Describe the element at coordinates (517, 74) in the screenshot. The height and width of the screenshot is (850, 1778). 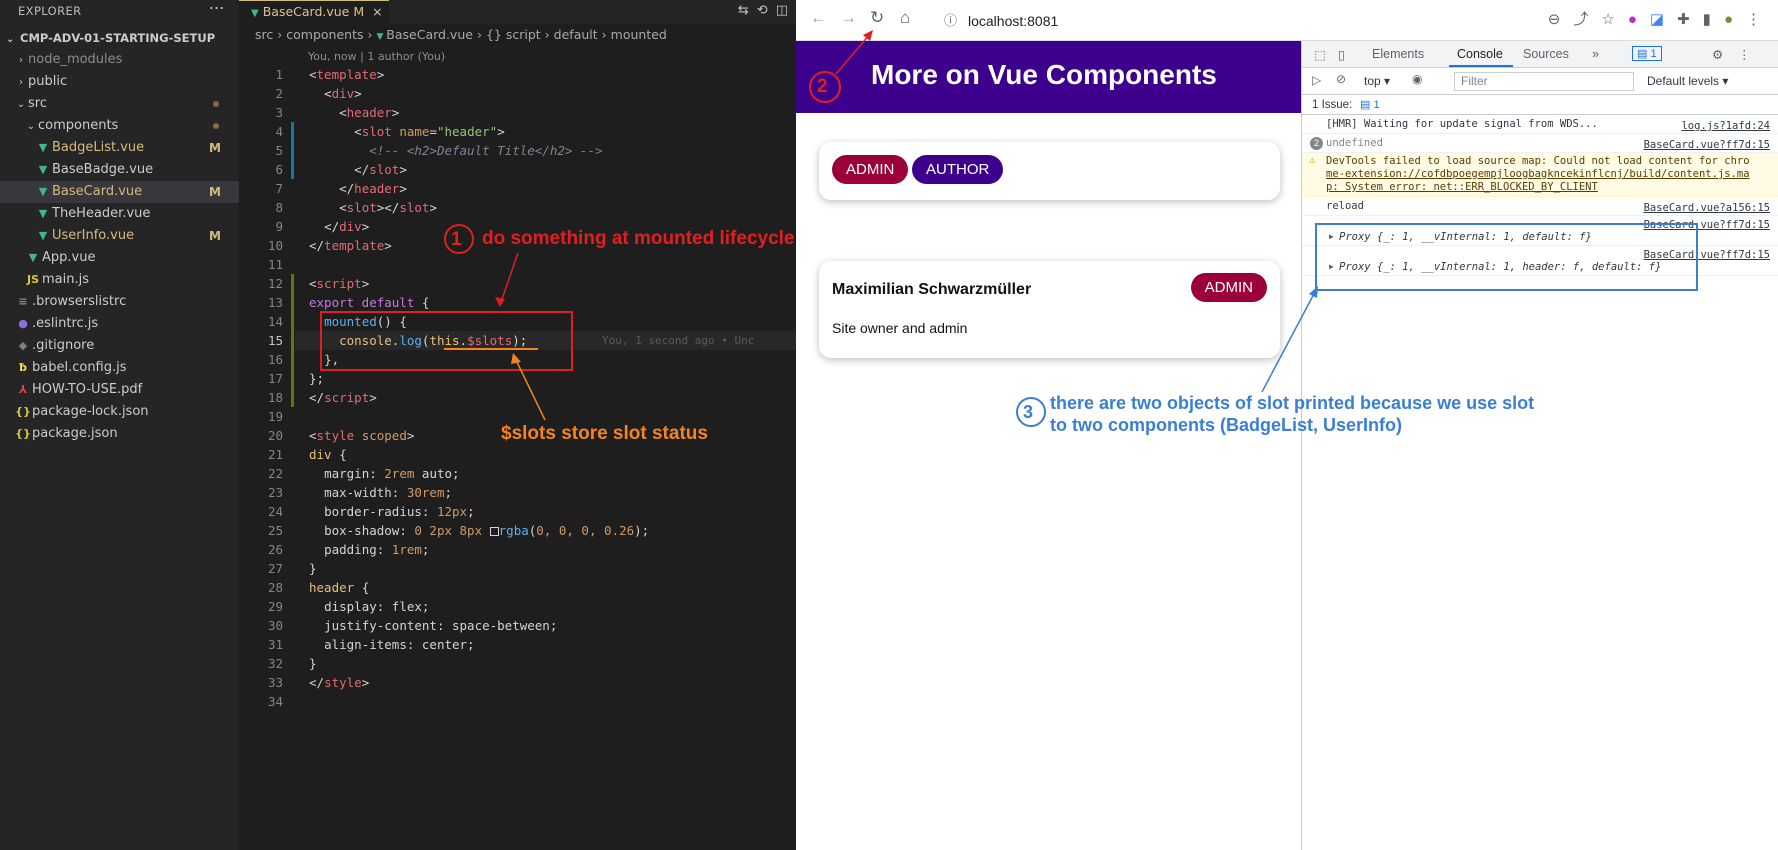
I see `code-line: 1 <template>` at that location.